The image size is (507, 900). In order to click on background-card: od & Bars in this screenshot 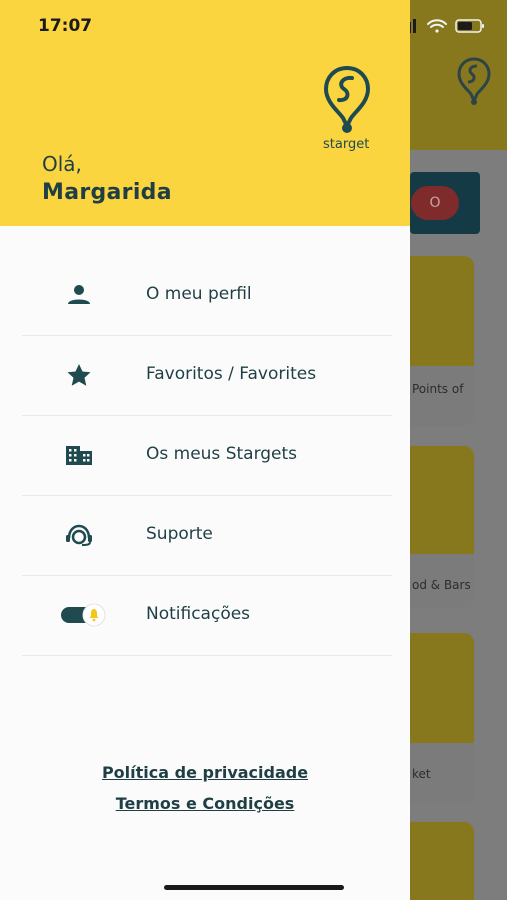, I will do `click(442, 527)`.